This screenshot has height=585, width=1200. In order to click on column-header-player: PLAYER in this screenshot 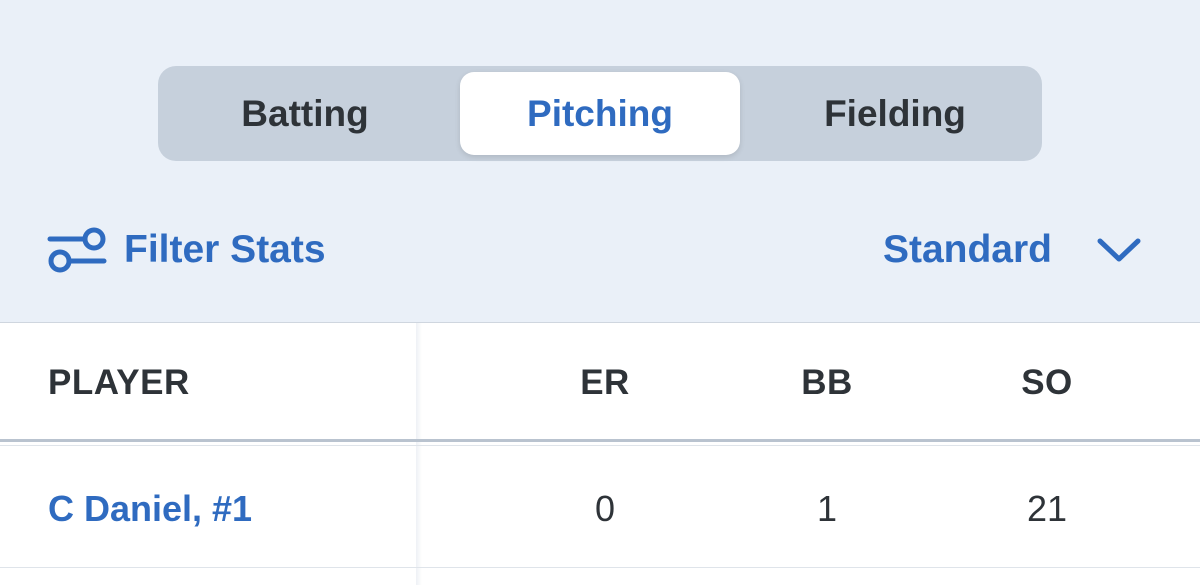, I will do `click(119, 383)`.